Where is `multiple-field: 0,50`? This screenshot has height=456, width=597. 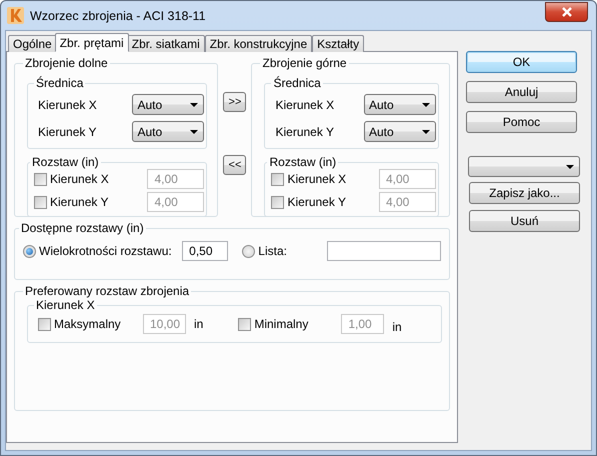
multiple-field: 0,50 is located at coordinates (205, 251).